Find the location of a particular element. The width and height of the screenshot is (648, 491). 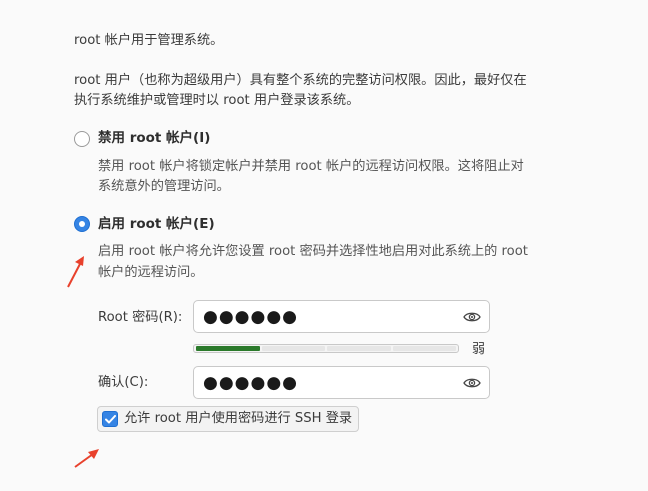

allow-ssh-checkbox-row: 允许 root 用户使用密码进行 SSH 登录 is located at coordinates (228, 419).